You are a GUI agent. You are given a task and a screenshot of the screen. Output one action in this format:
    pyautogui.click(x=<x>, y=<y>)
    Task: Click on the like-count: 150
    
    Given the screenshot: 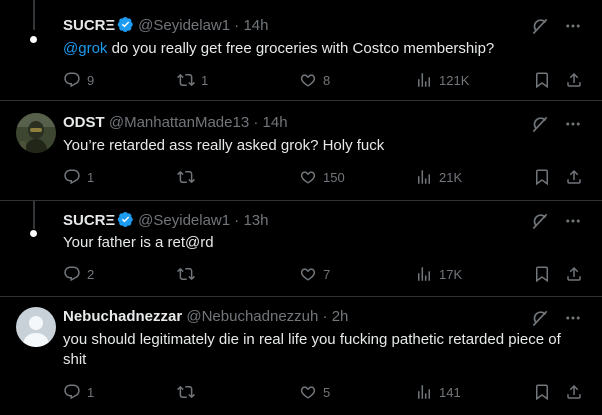 What is the action you would take?
    pyautogui.click(x=334, y=177)
    